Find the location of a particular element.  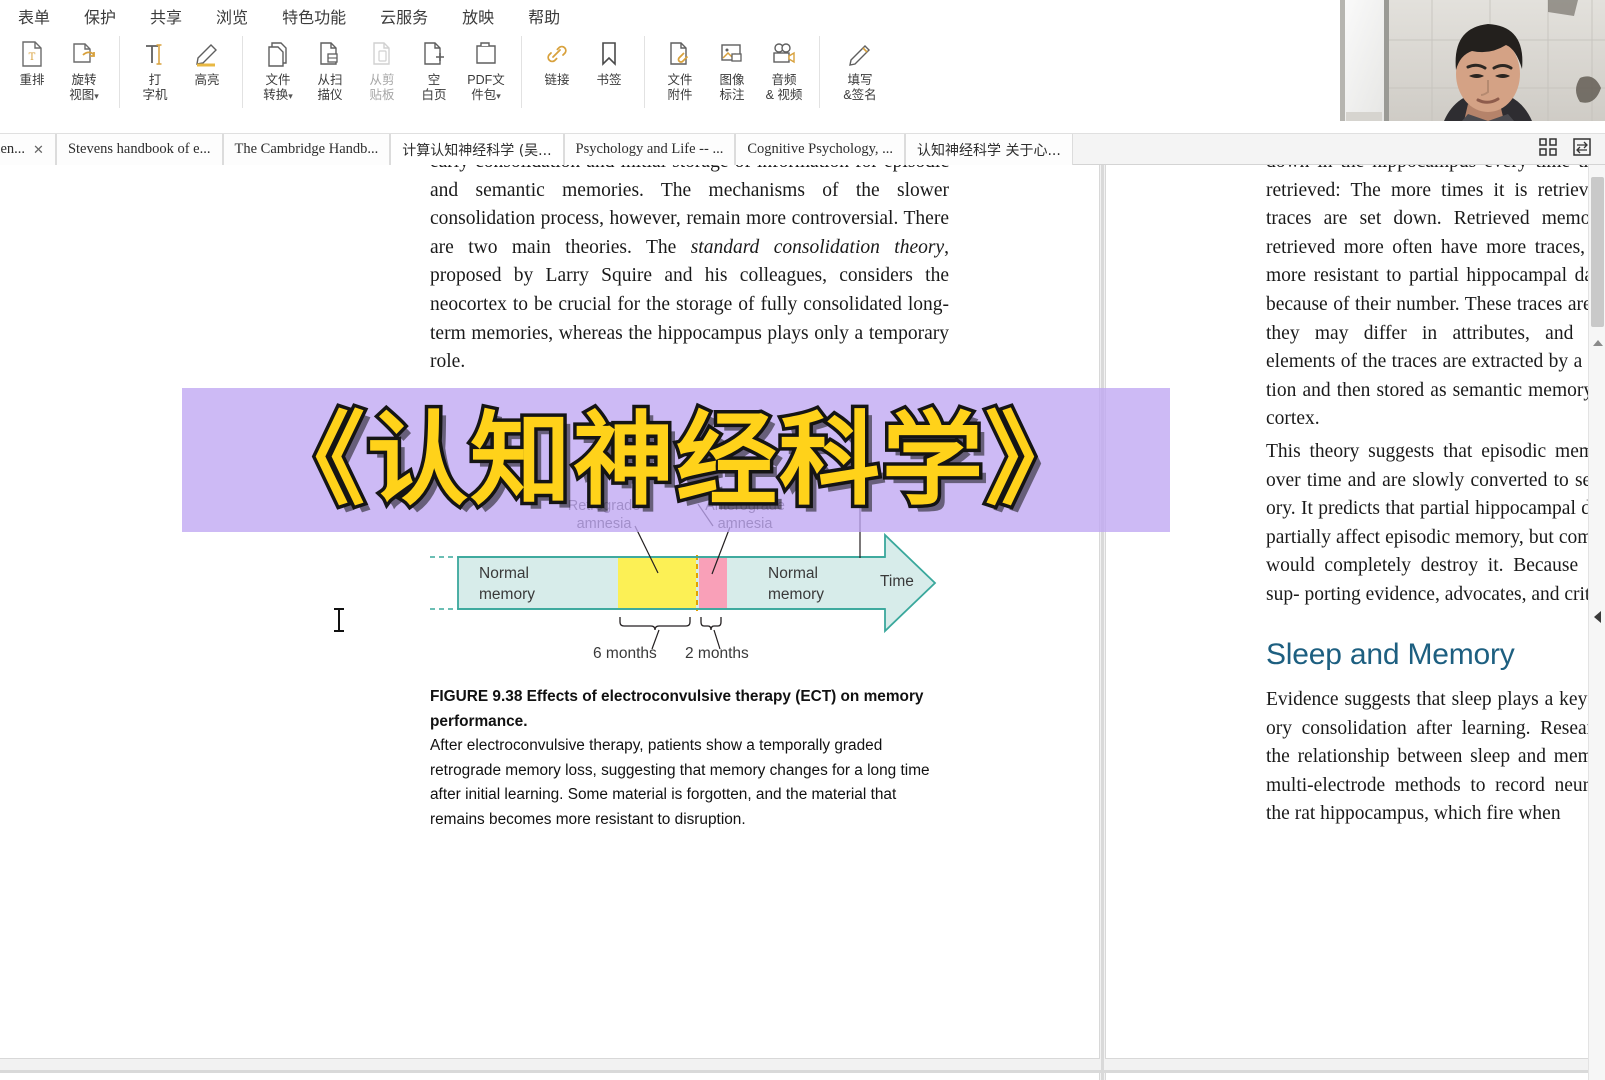

page-layout-icon is located at coordinates (1582, 149).